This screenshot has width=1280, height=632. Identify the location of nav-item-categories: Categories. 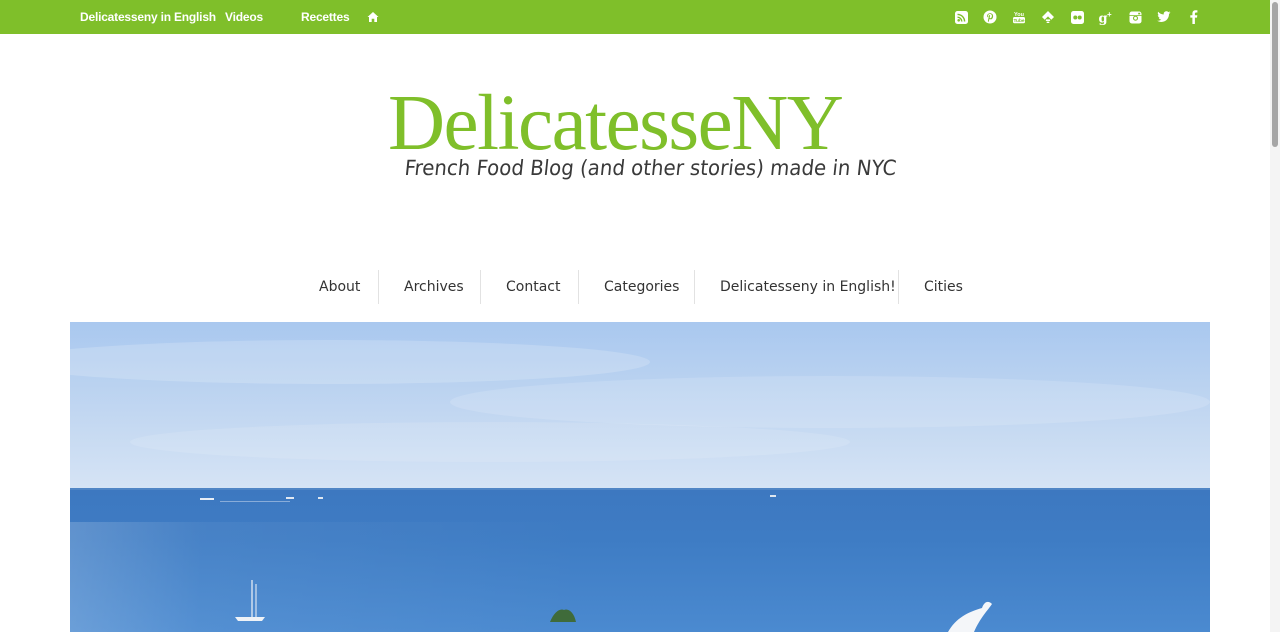
(641, 287).